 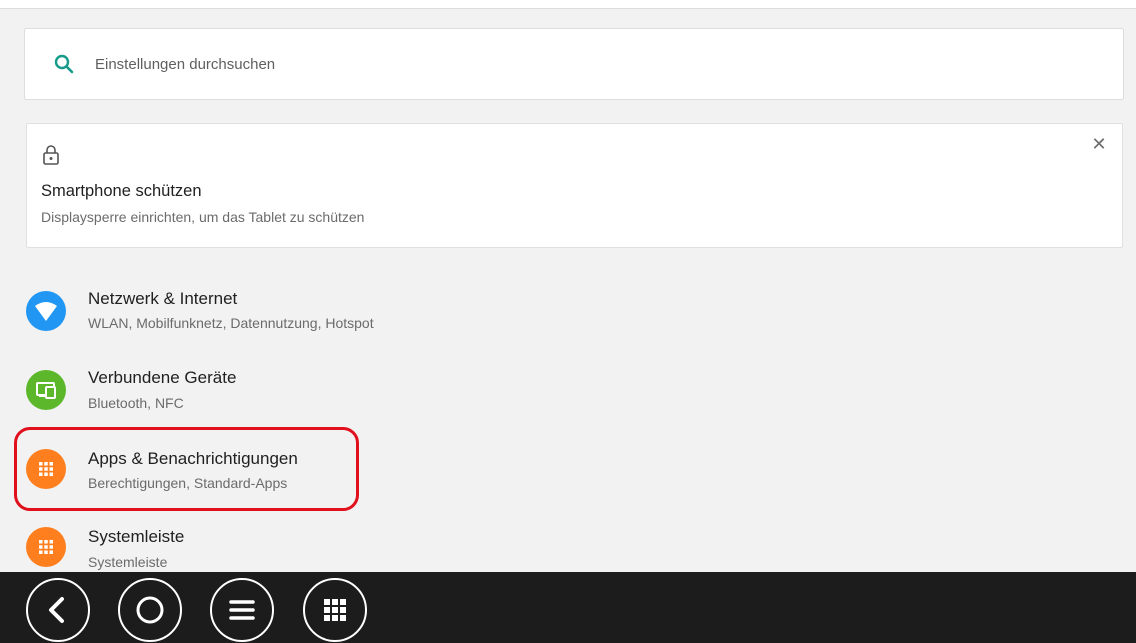 What do you see at coordinates (136, 536) in the screenshot?
I see `settings-item-title: Systemleiste` at bounding box center [136, 536].